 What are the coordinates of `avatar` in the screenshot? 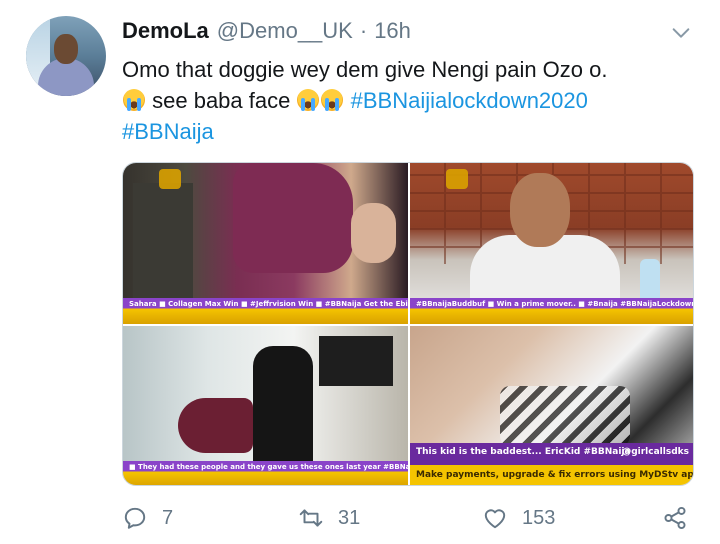 It's located at (66, 56).